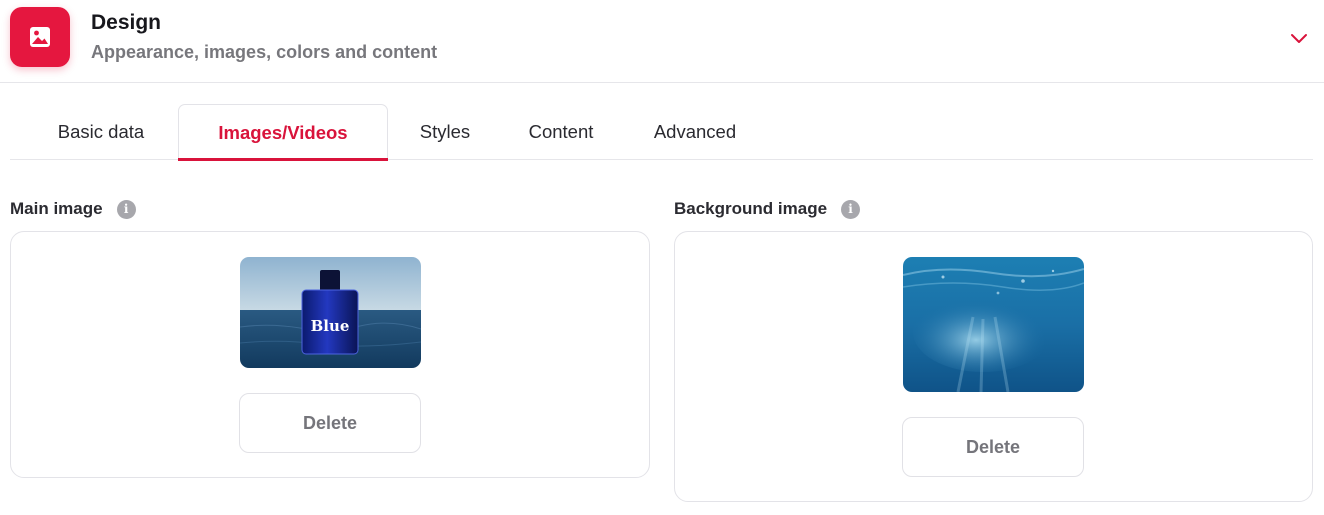 This screenshot has width=1324, height=515. I want to click on bottle-label-text: Blue, so click(330, 326).